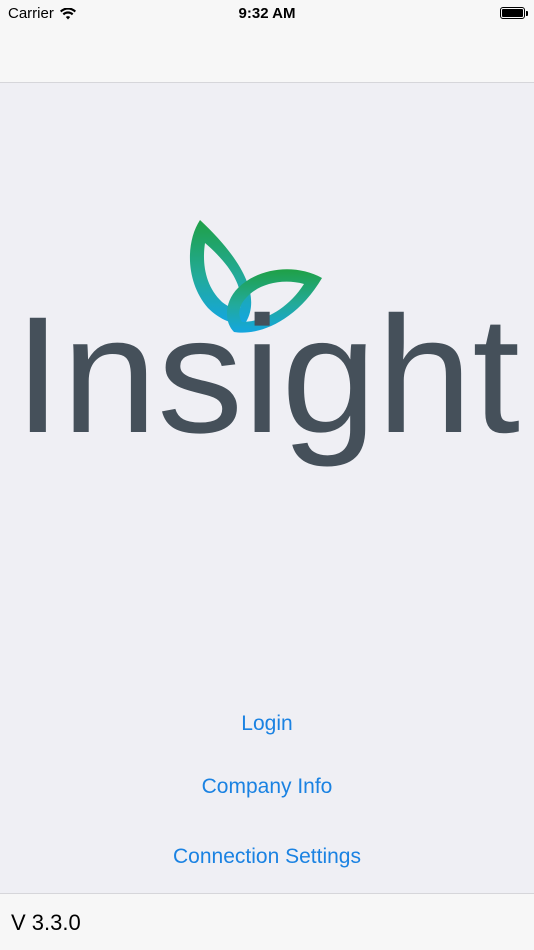  Describe the element at coordinates (267, 724) in the screenshot. I see `login-link: Login` at that location.